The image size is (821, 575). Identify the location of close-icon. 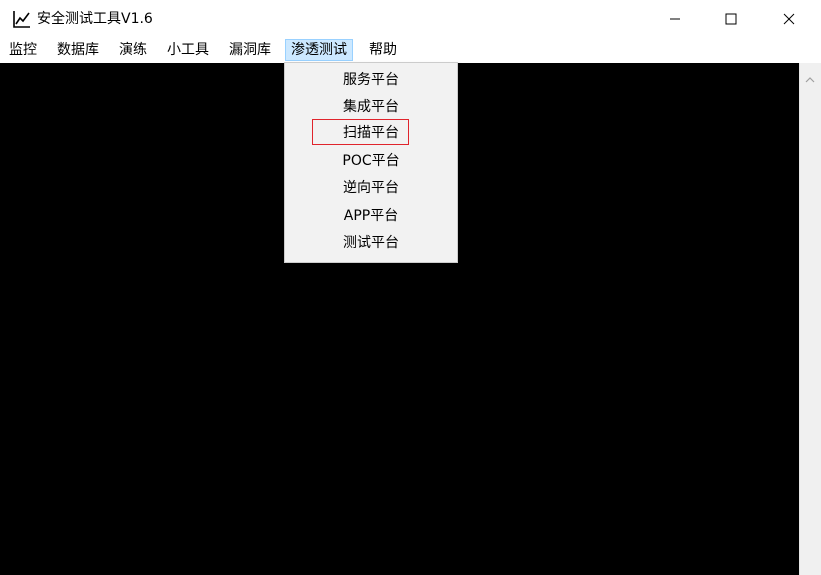
(789, 19).